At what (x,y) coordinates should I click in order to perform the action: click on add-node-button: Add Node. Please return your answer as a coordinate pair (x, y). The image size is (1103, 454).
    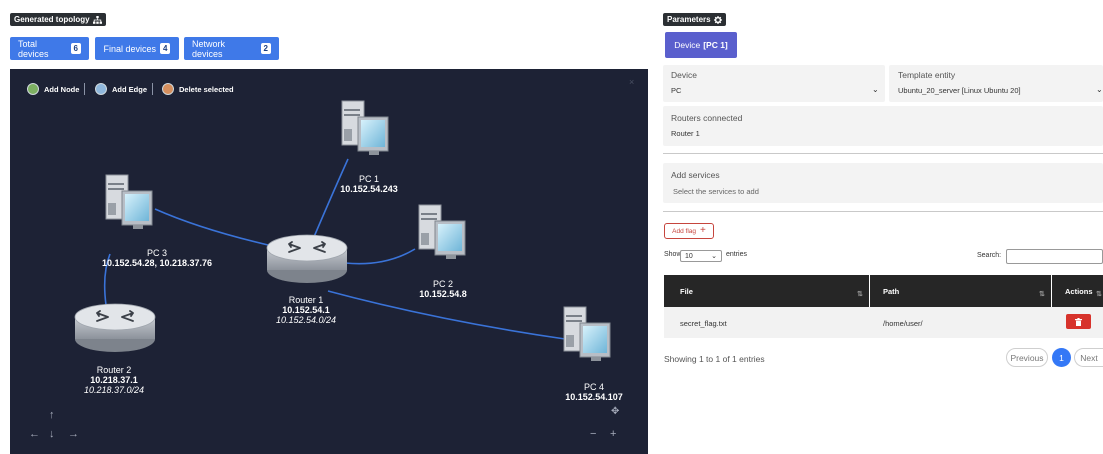
    Looking at the image, I should click on (53, 89).